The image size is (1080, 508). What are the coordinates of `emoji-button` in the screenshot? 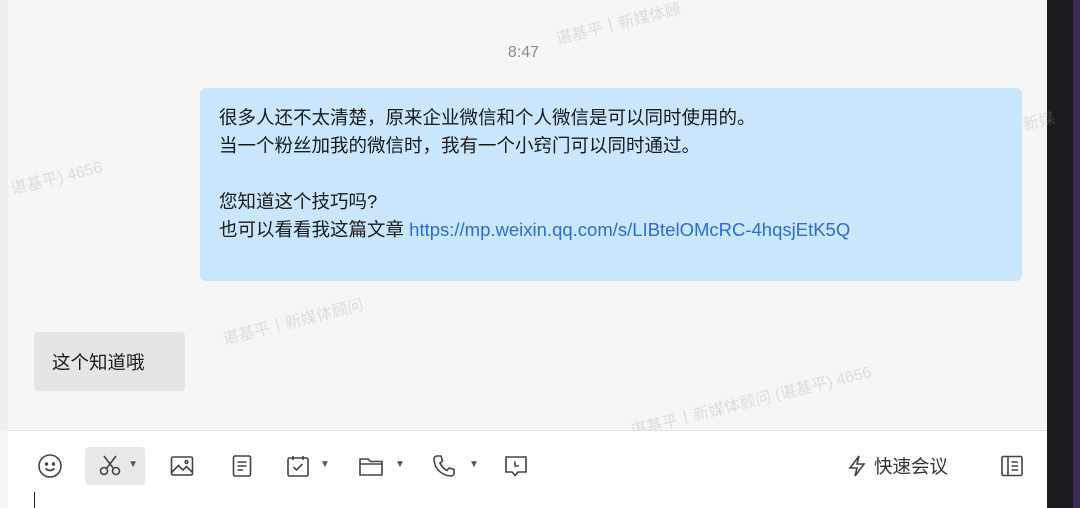 It's located at (50, 466).